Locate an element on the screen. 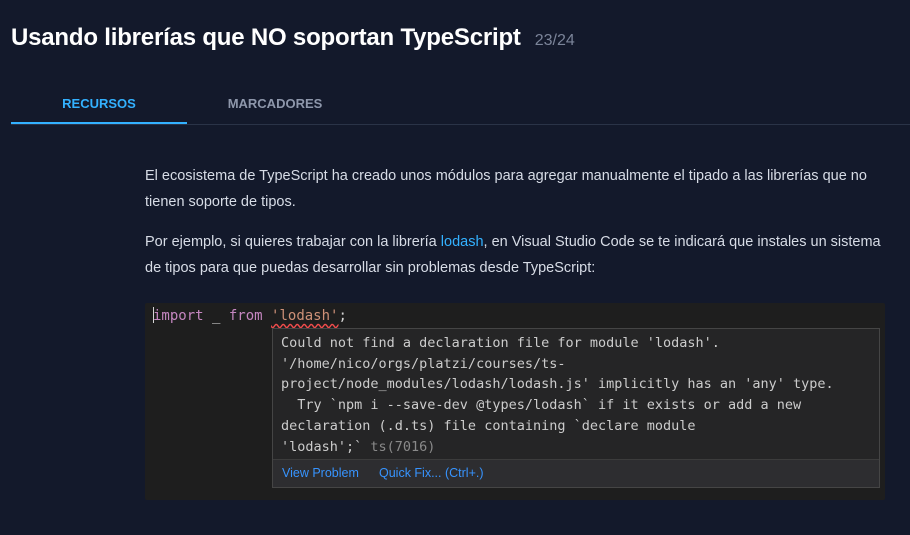  error-line: '/home/nico/orgs/platzi/courses/ts- is located at coordinates (423, 363).